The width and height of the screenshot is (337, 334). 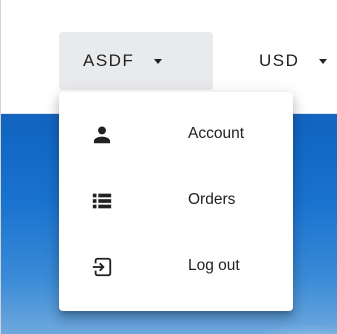 What do you see at coordinates (176, 135) in the screenshot?
I see `menu-item-account: Account` at bounding box center [176, 135].